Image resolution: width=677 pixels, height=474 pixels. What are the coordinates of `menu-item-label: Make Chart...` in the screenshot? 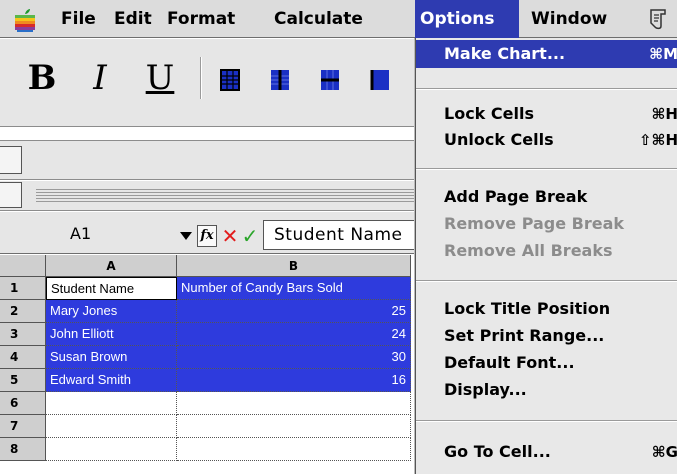 It's located at (505, 53).